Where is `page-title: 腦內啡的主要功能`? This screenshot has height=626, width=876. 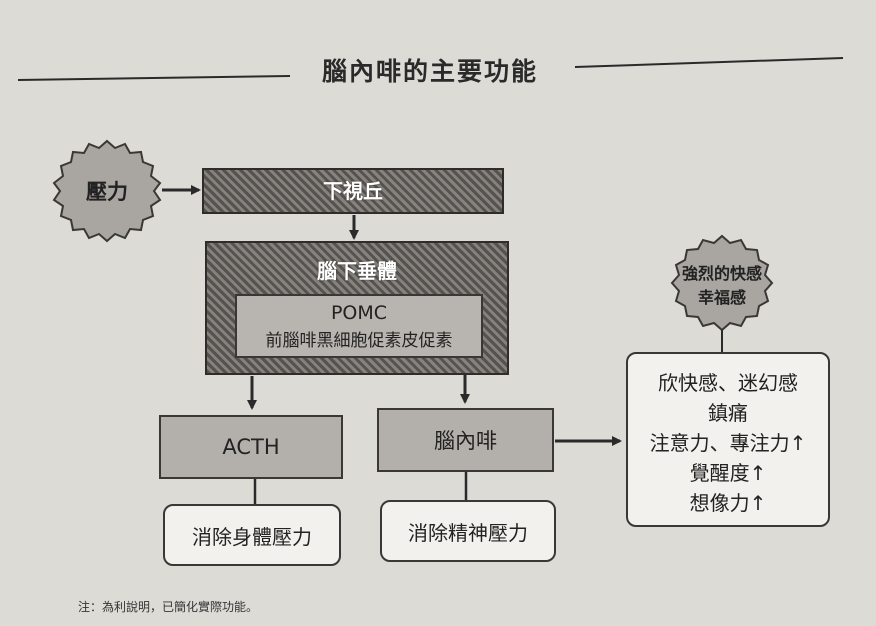 page-title: 腦內啡的主要功能 is located at coordinates (429, 71).